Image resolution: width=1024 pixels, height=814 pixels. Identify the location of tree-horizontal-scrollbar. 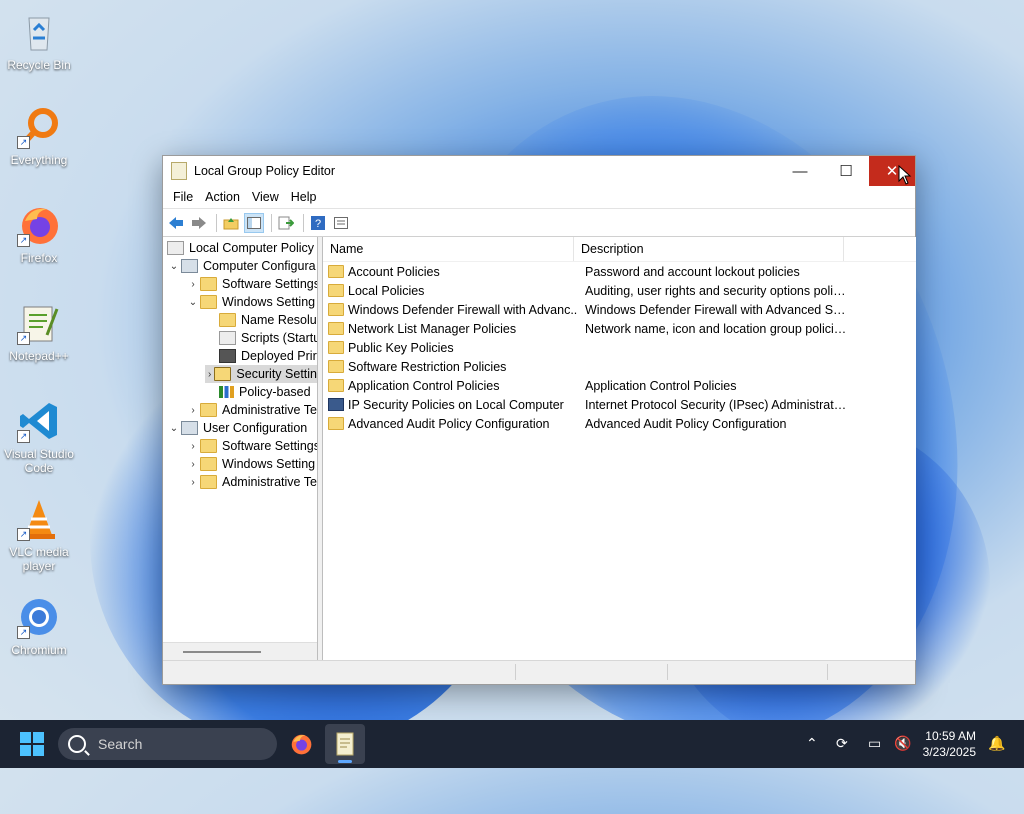
(240, 651).